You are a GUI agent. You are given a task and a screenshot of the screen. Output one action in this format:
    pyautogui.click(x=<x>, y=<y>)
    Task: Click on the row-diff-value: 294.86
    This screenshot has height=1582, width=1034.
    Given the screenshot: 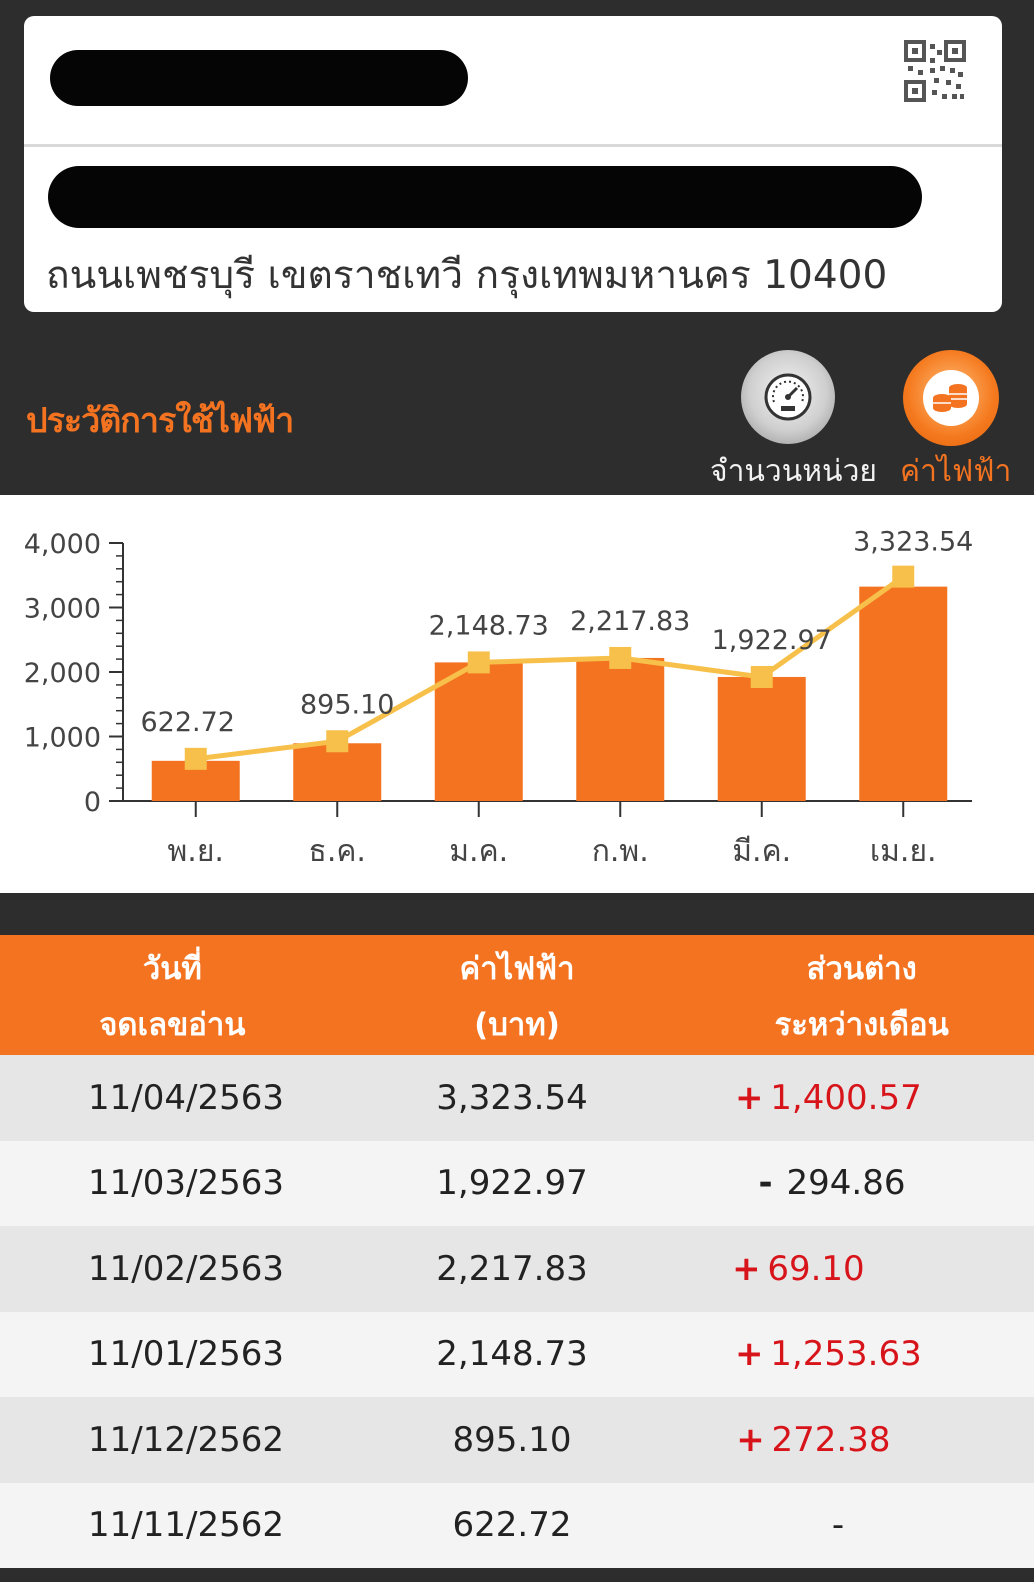 What is the action you would take?
    pyautogui.click(x=846, y=1183)
    